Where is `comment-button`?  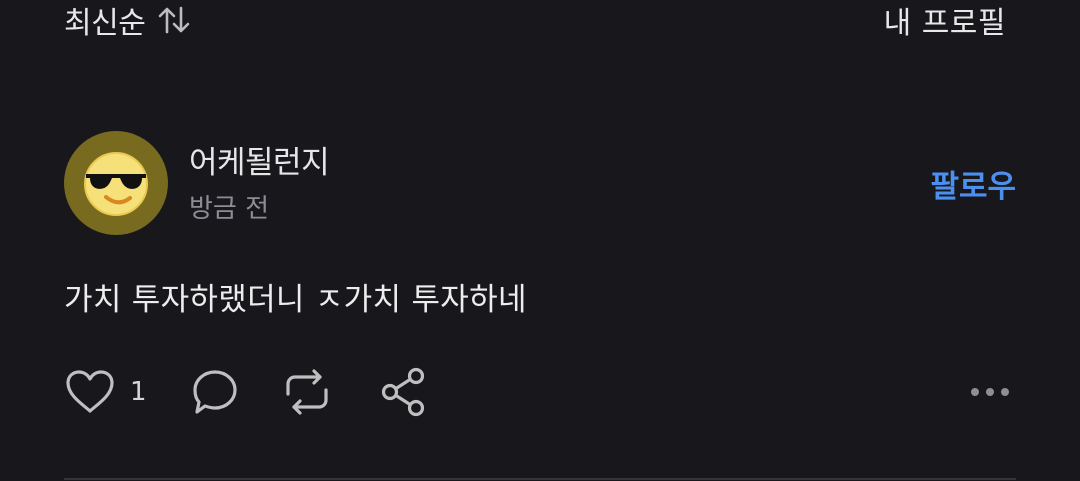
comment-button is located at coordinates (215, 392).